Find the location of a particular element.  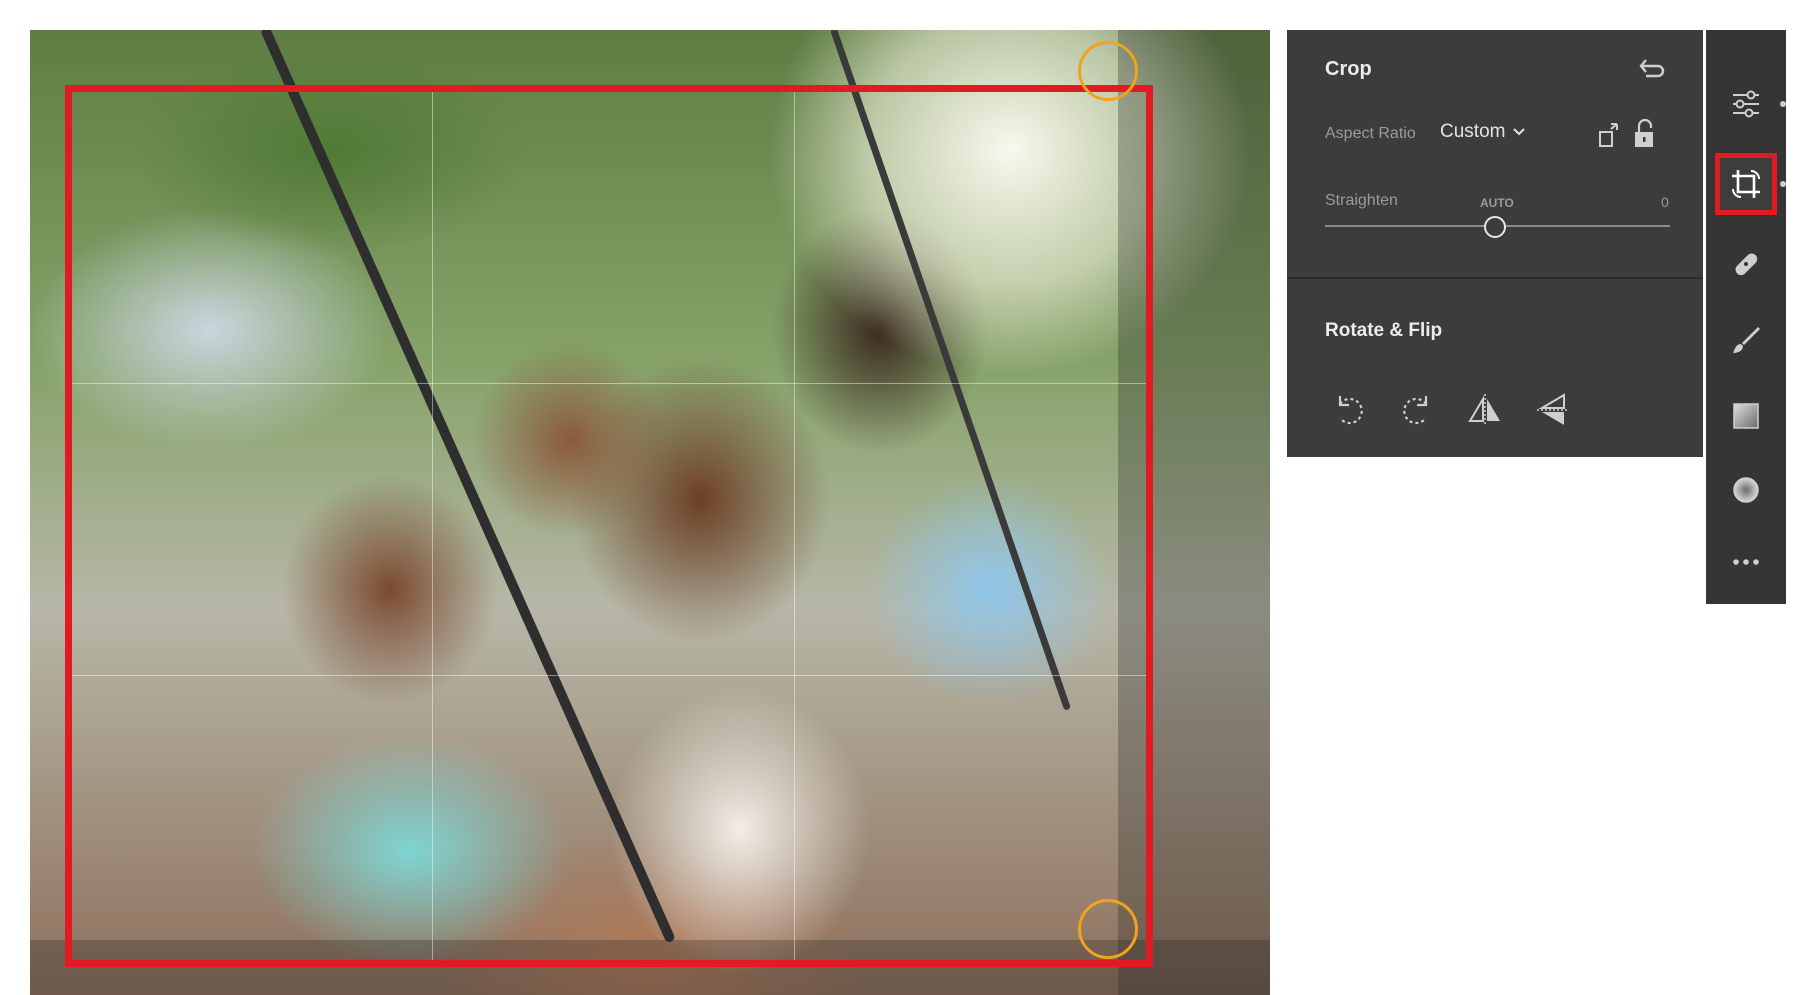

chevron-down-icon is located at coordinates (1519, 132).